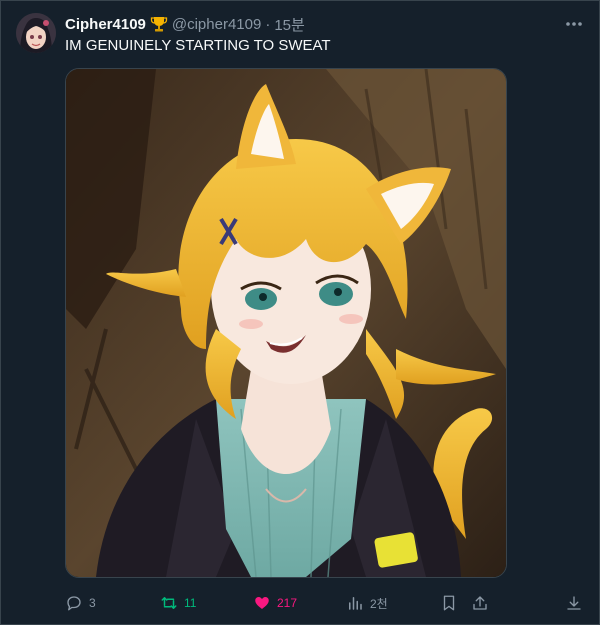 This screenshot has width=600, height=625. I want to click on bookmark-icon, so click(449, 603).